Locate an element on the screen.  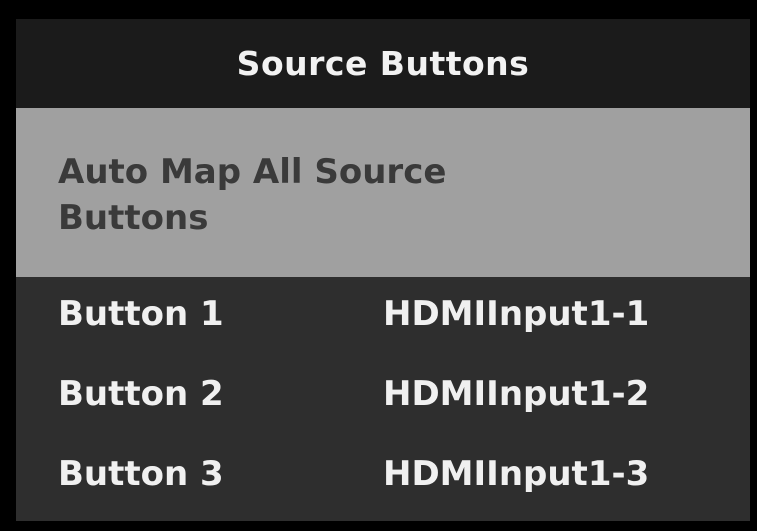
source-button-label: Button 3 is located at coordinates (141, 474).